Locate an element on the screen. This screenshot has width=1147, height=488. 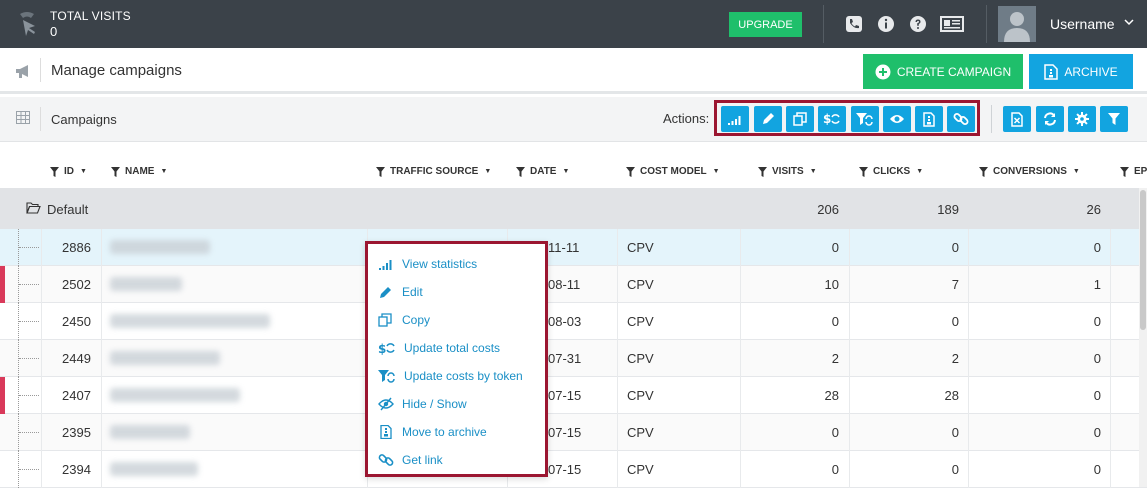
column-label: COST MODEL is located at coordinates (673, 171).